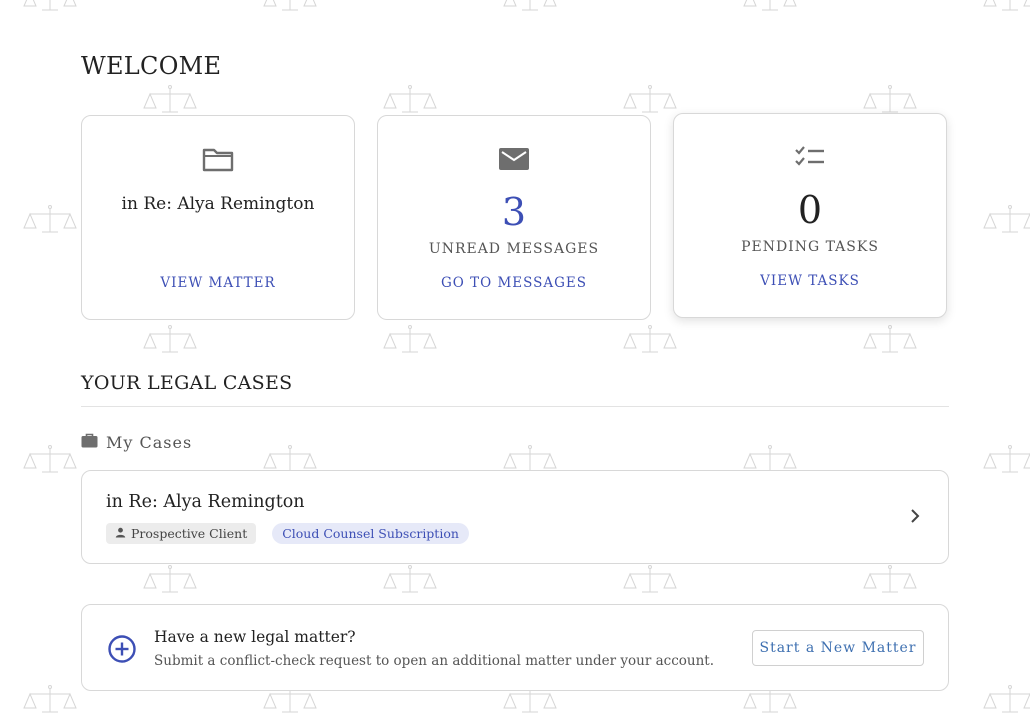 Image resolution: width=1030 pixels, height=720 pixels. What do you see at coordinates (218, 217) in the screenshot?
I see `matter-card: in Re: Alya Remington VIEW MATTER` at bounding box center [218, 217].